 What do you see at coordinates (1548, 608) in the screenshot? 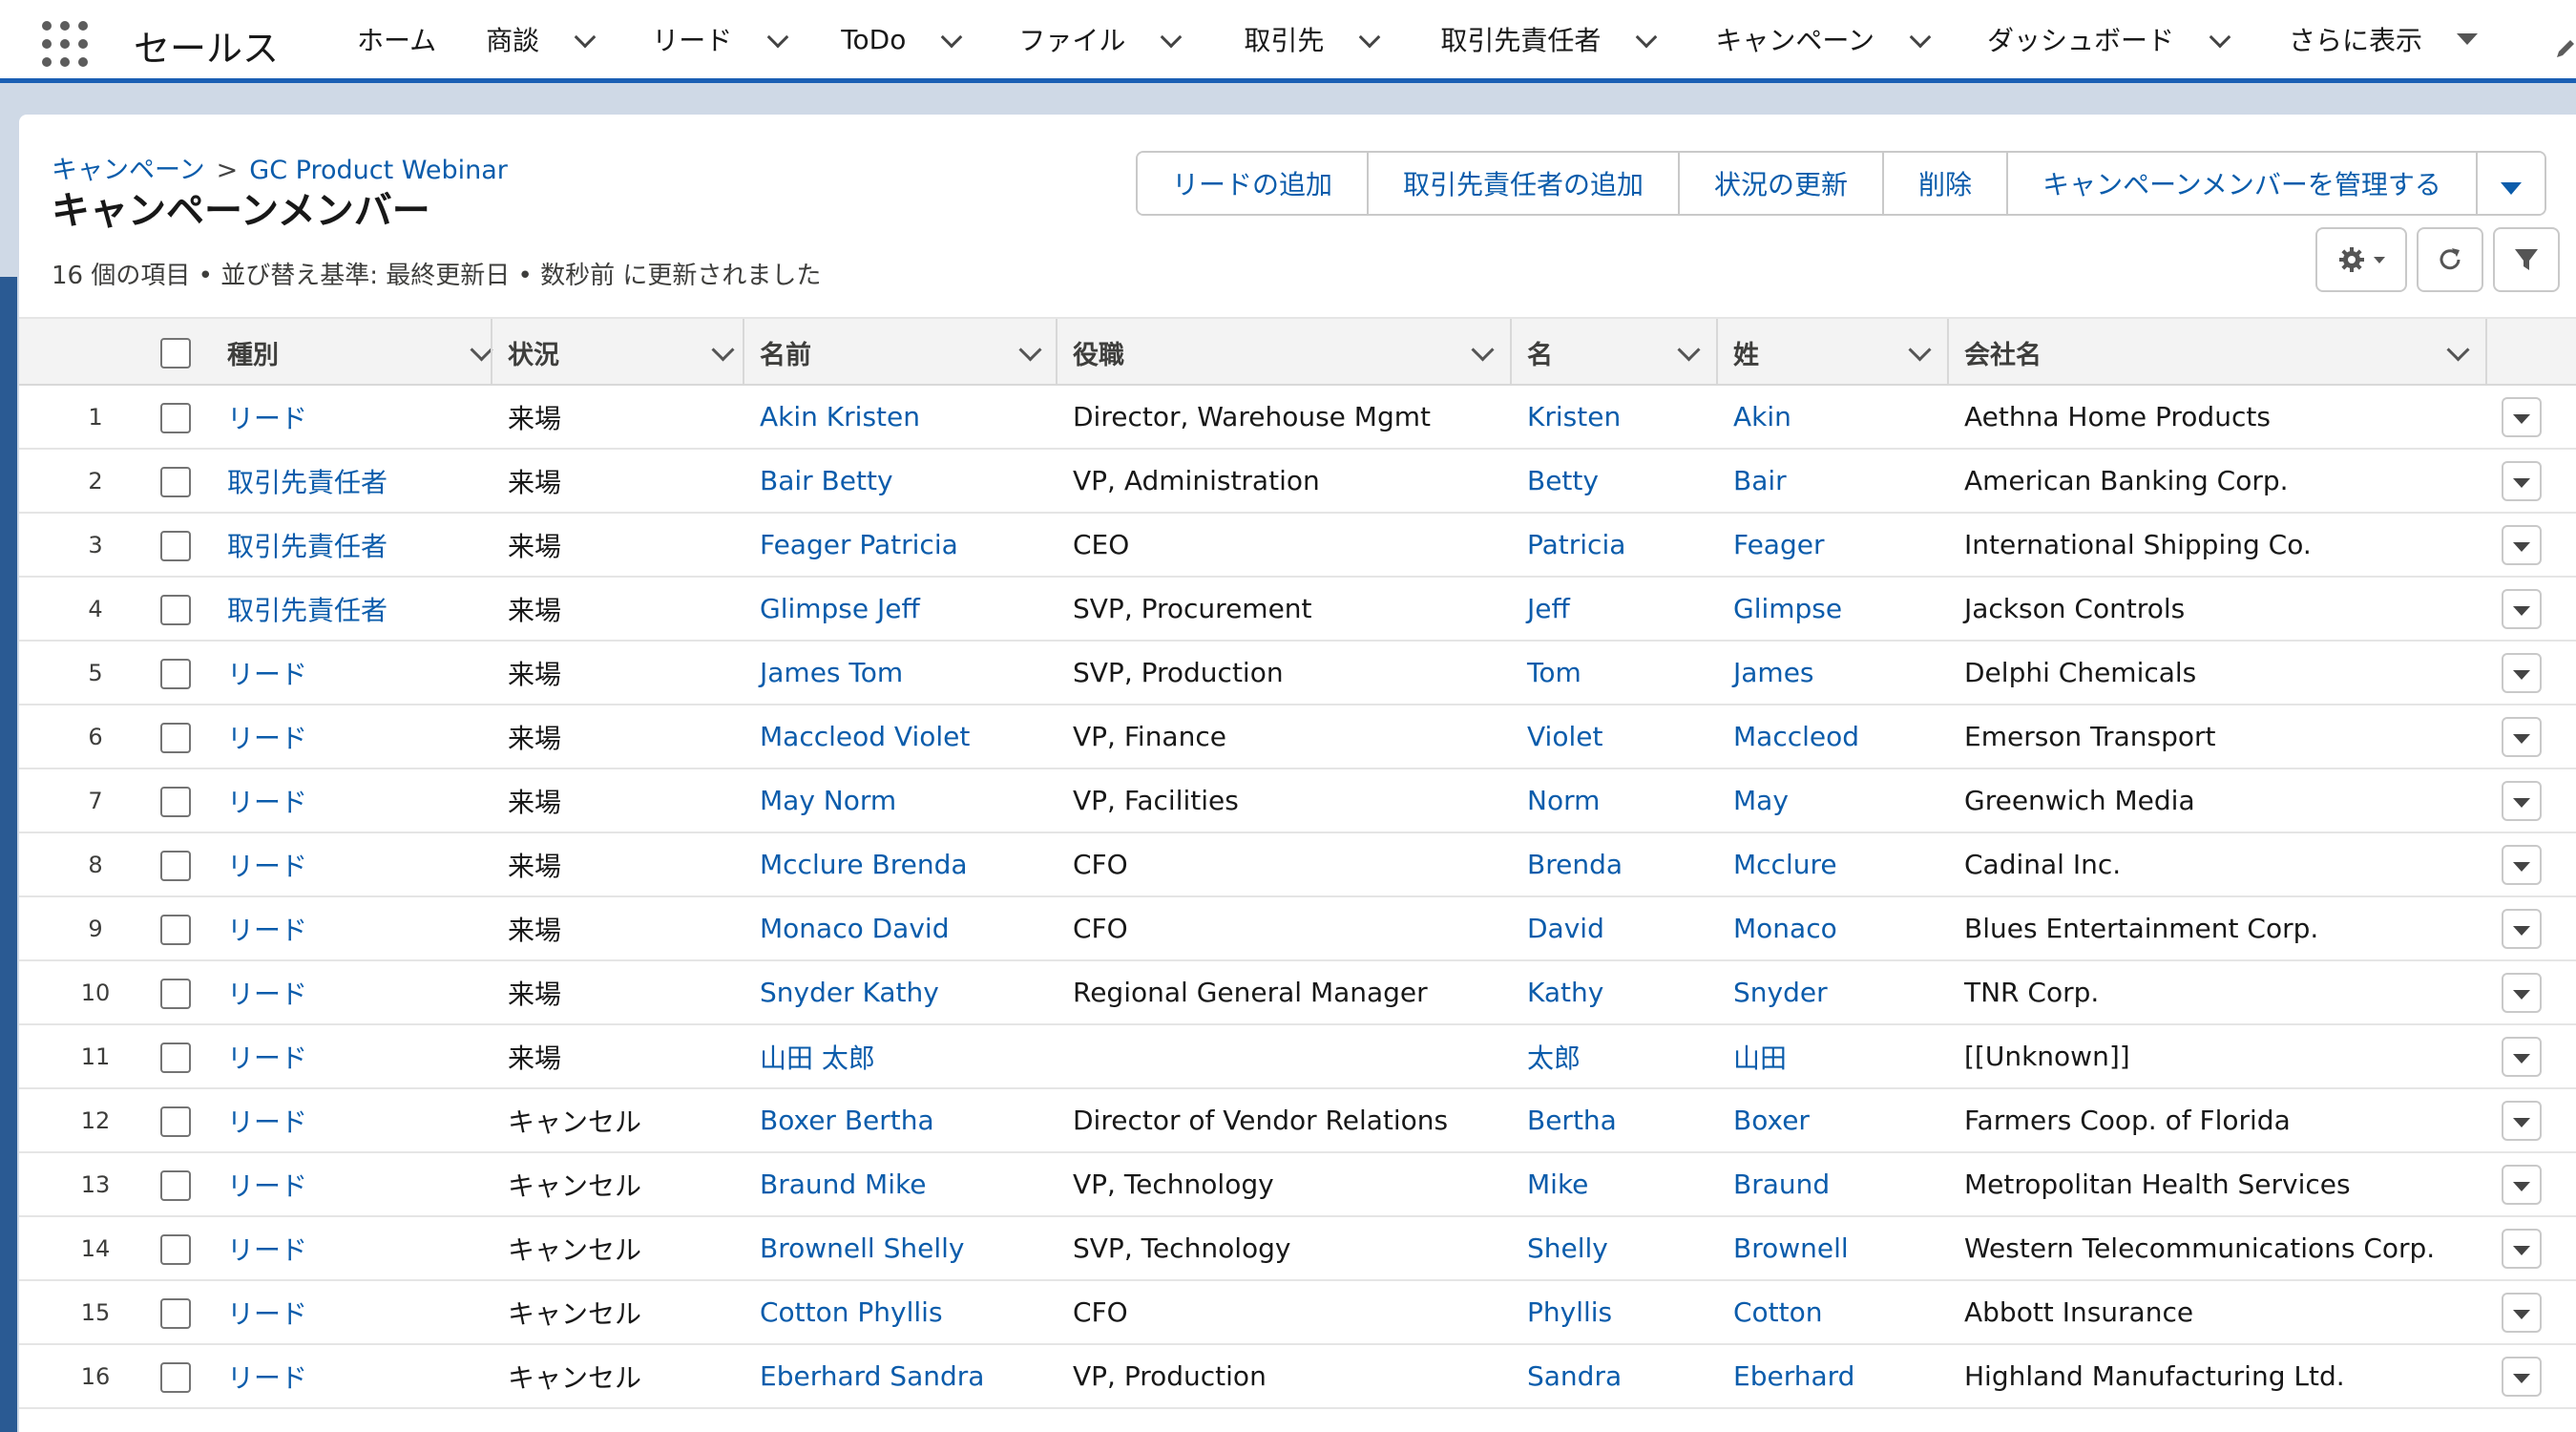
I see `cell-first-name: Jeff` at bounding box center [1548, 608].